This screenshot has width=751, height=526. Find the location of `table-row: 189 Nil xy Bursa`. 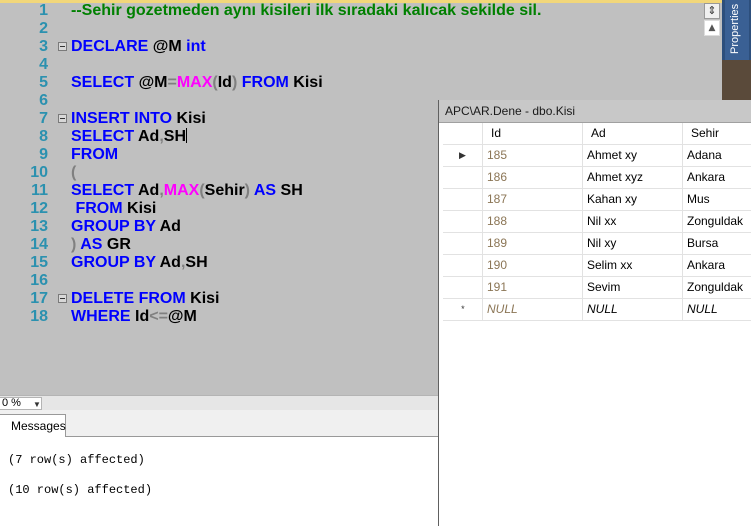

table-row: 189 Nil xy Bursa is located at coordinates (597, 244).